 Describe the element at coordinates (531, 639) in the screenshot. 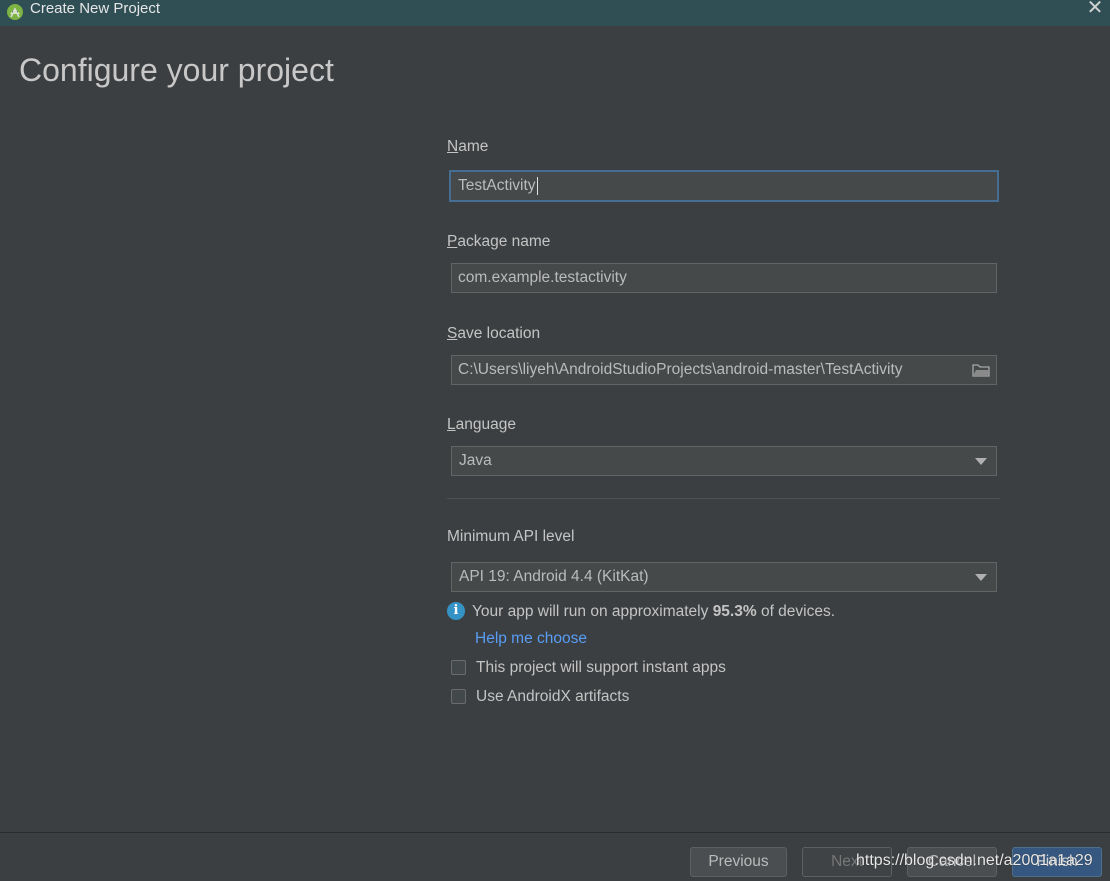

I see `help-me-choose-link: Help me choose` at that location.